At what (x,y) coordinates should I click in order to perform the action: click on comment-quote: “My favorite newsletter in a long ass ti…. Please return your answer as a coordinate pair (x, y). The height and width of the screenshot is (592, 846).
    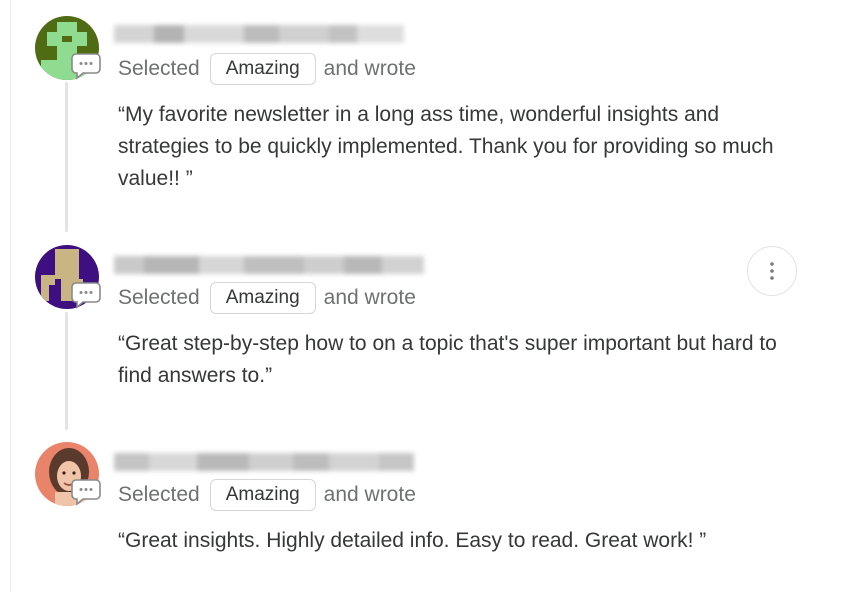
    Looking at the image, I should click on (446, 146).